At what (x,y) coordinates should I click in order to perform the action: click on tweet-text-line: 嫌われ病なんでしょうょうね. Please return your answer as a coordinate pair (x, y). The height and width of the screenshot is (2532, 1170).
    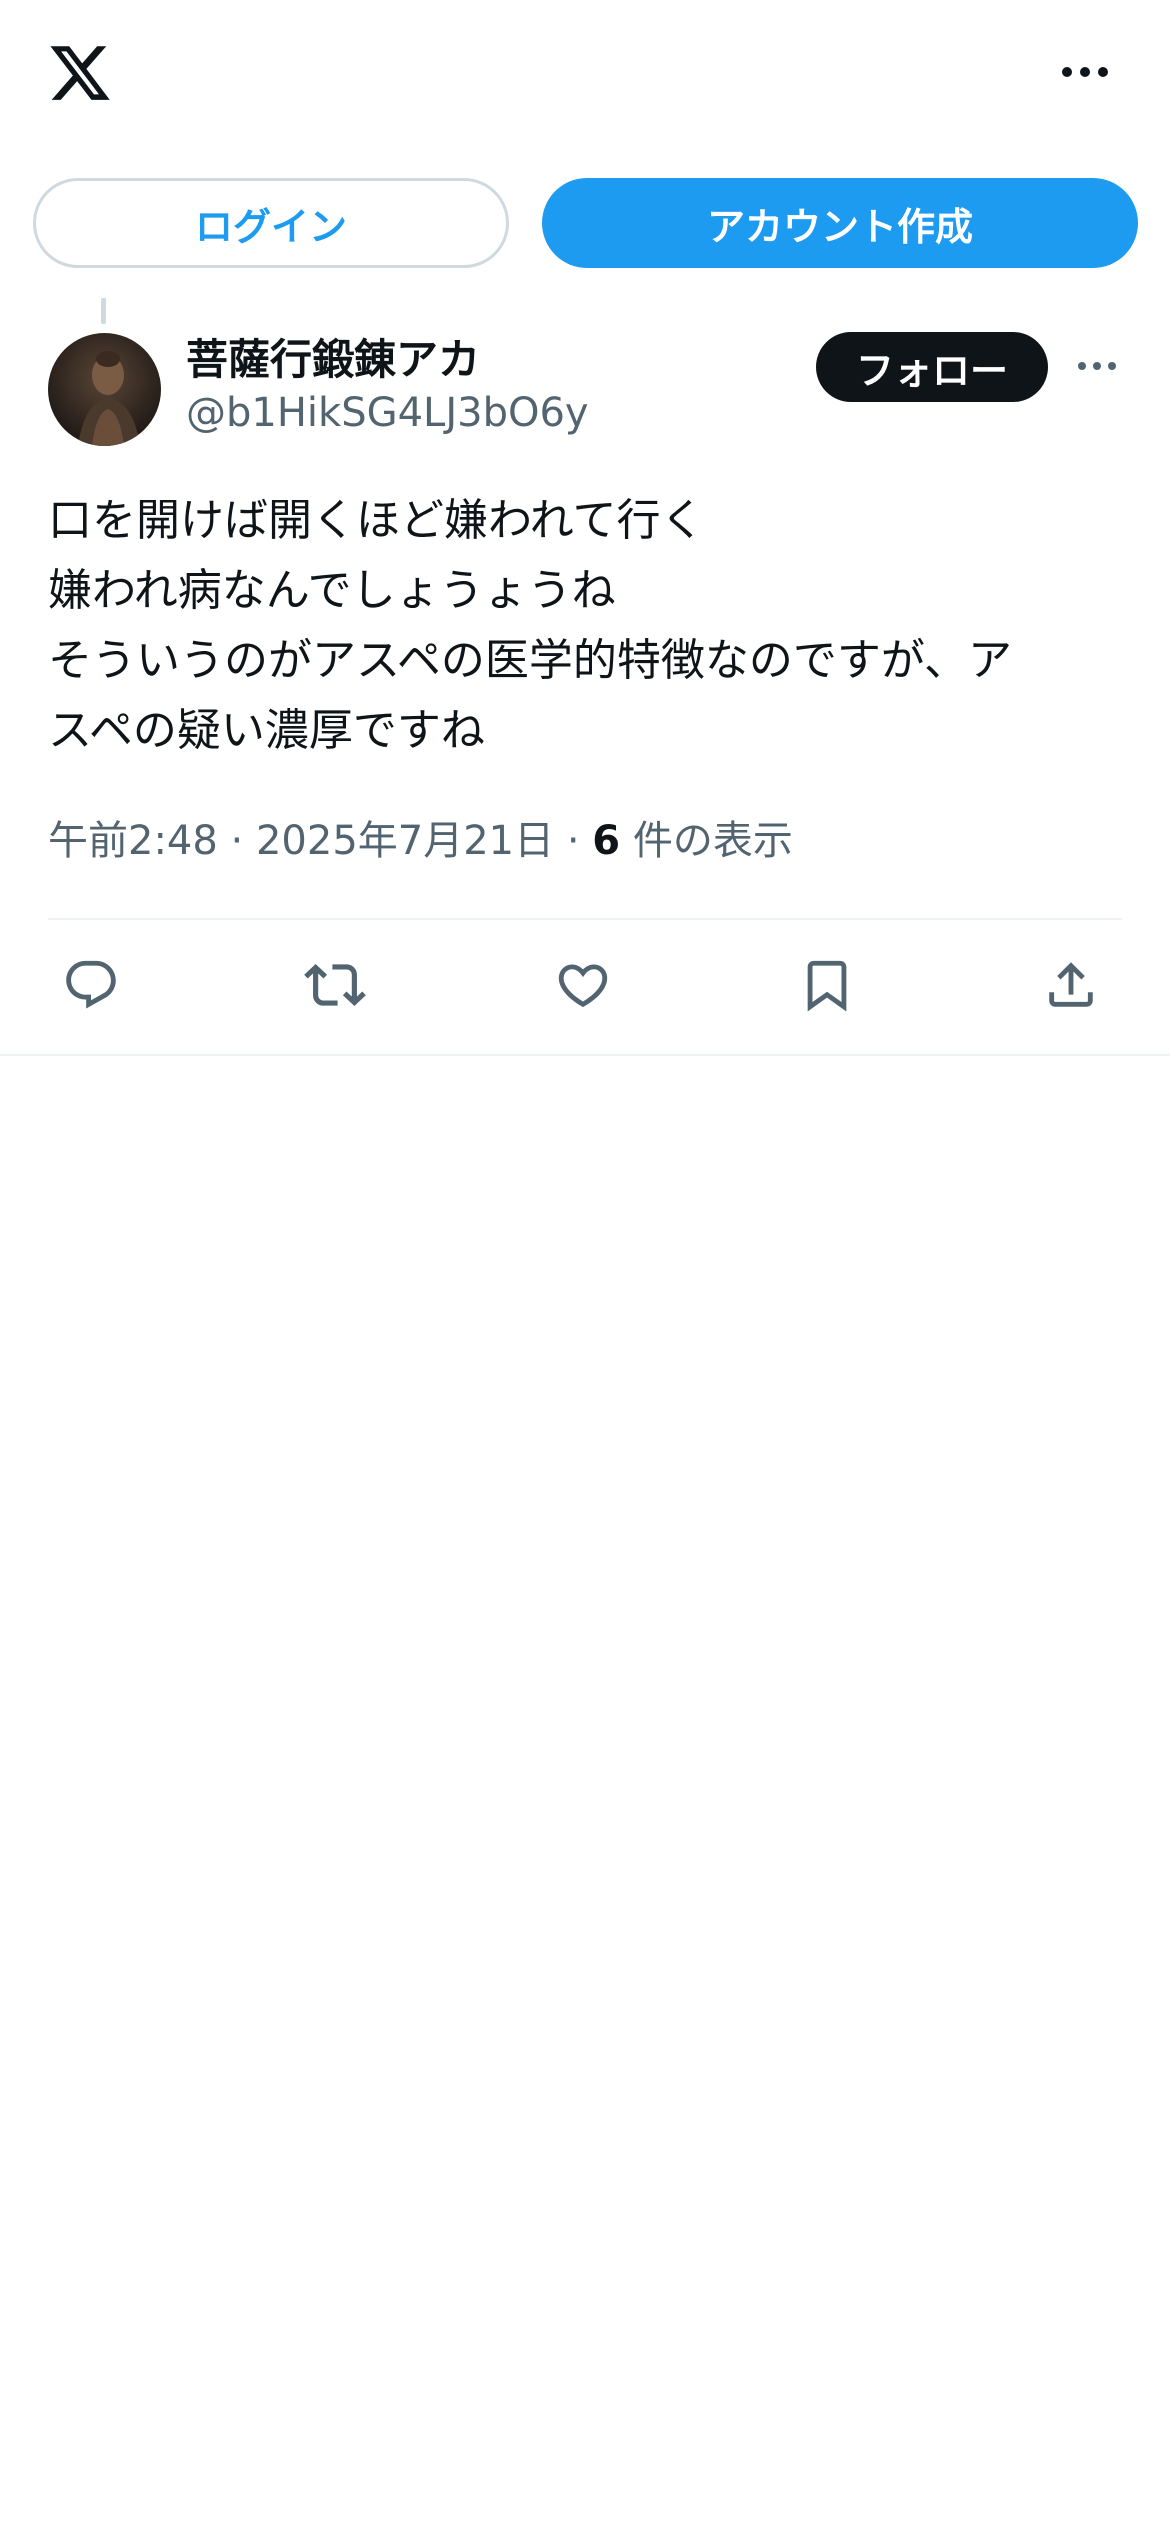
    Looking at the image, I should click on (332, 590).